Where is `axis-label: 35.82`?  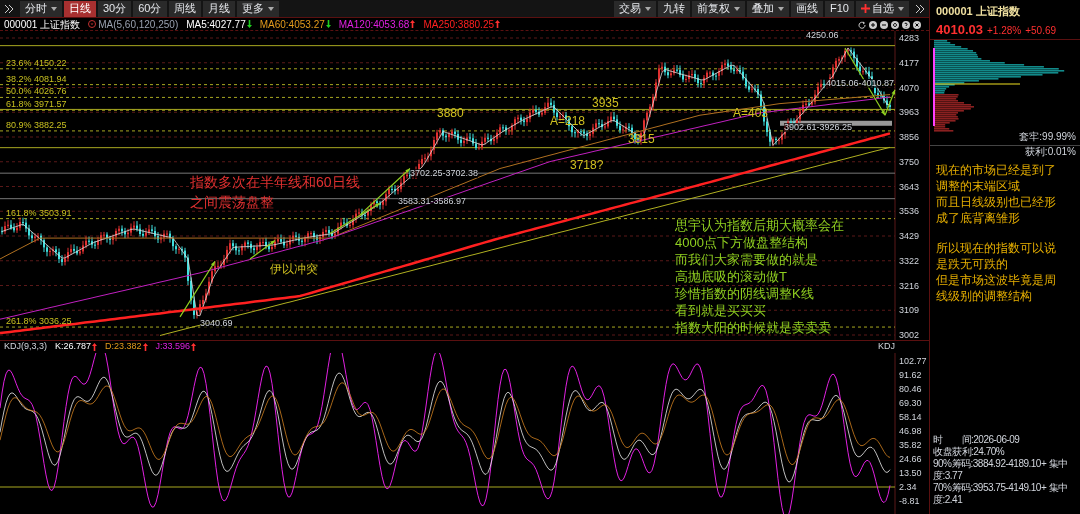 axis-label: 35.82 is located at coordinates (910, 445).